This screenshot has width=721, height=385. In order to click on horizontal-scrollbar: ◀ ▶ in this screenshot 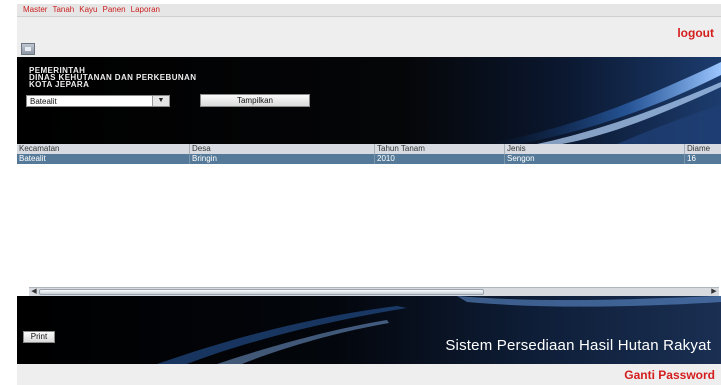, I will do `click(374, 291)`.